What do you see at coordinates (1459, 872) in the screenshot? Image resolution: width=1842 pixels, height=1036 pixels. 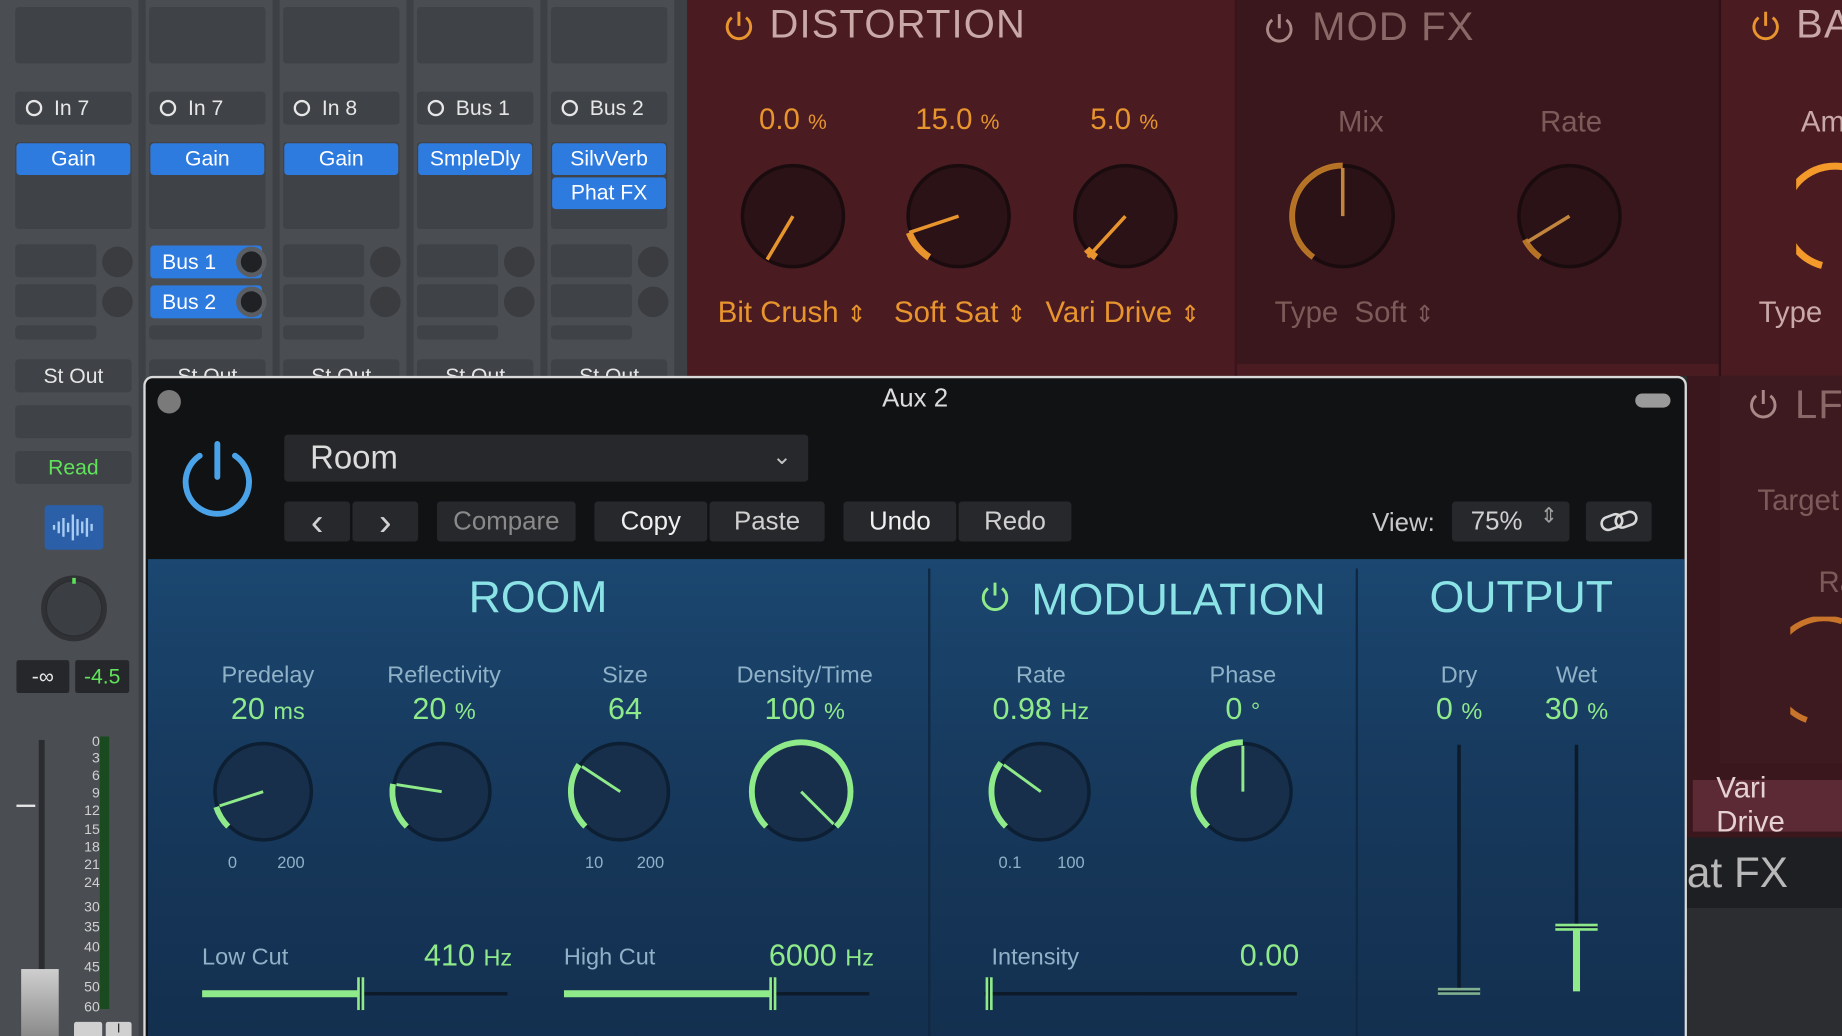 I see `dry-fader` at bounding box center [1459, 872].